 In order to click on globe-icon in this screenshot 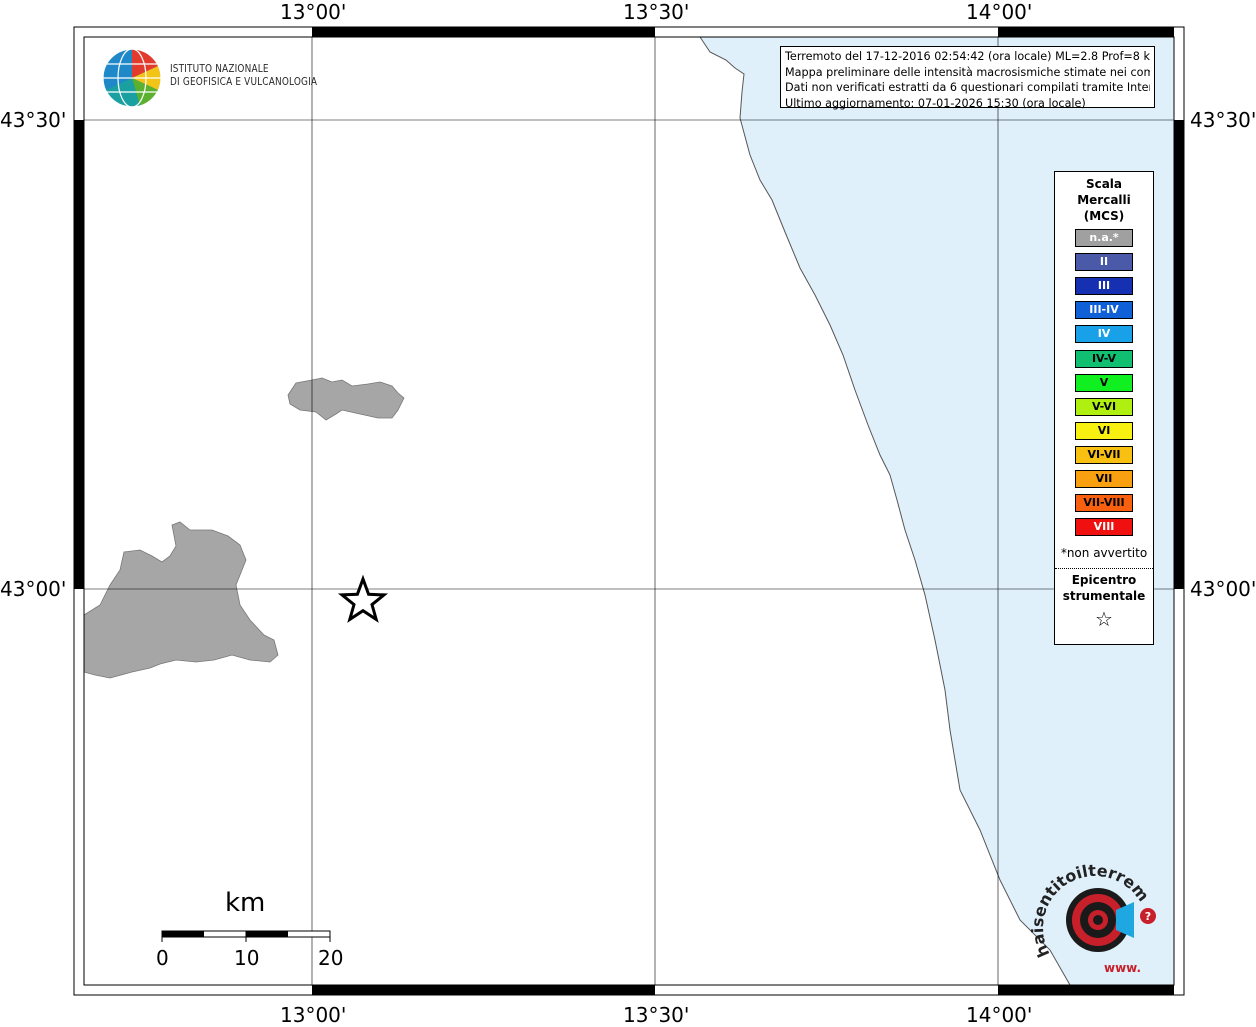, I will do `click(132, 78)`.